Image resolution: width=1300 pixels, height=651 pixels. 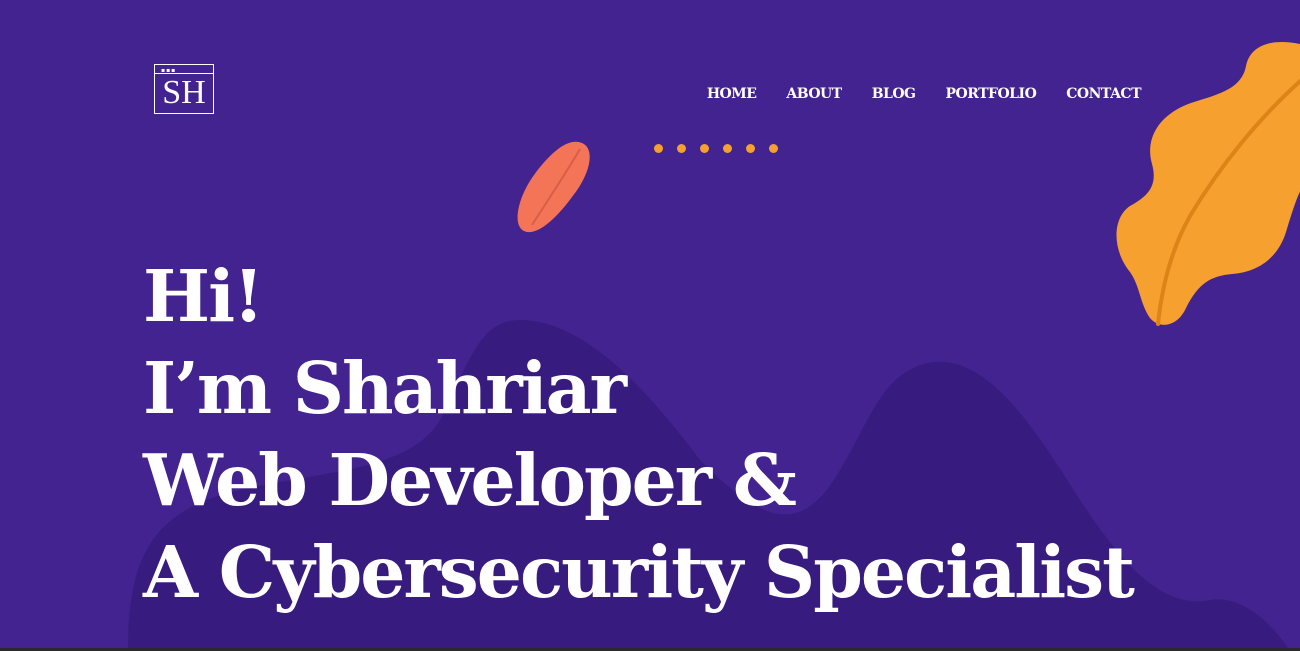 I want to click on decorative-dots, so click(x=716, y=148).